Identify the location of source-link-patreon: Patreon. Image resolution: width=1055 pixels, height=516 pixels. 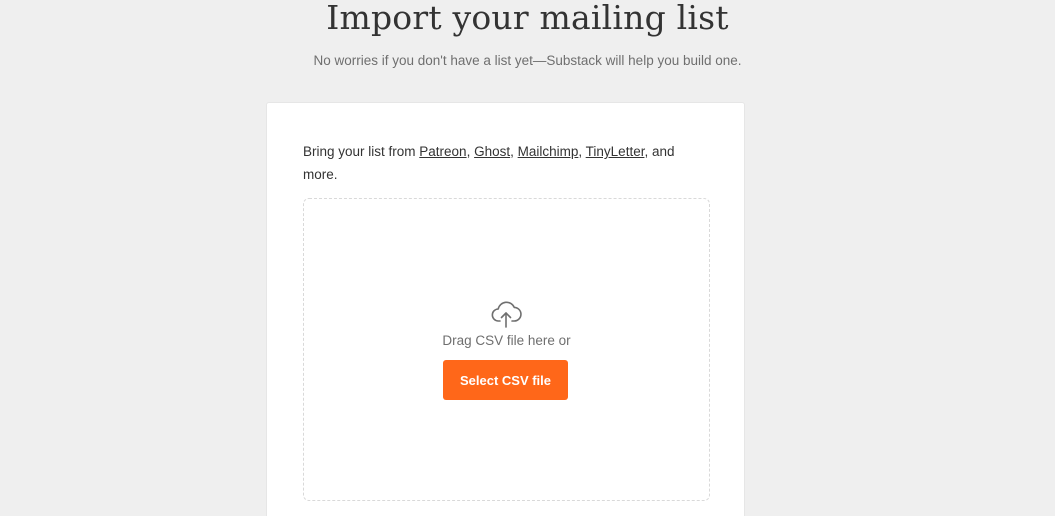
(442, 151).